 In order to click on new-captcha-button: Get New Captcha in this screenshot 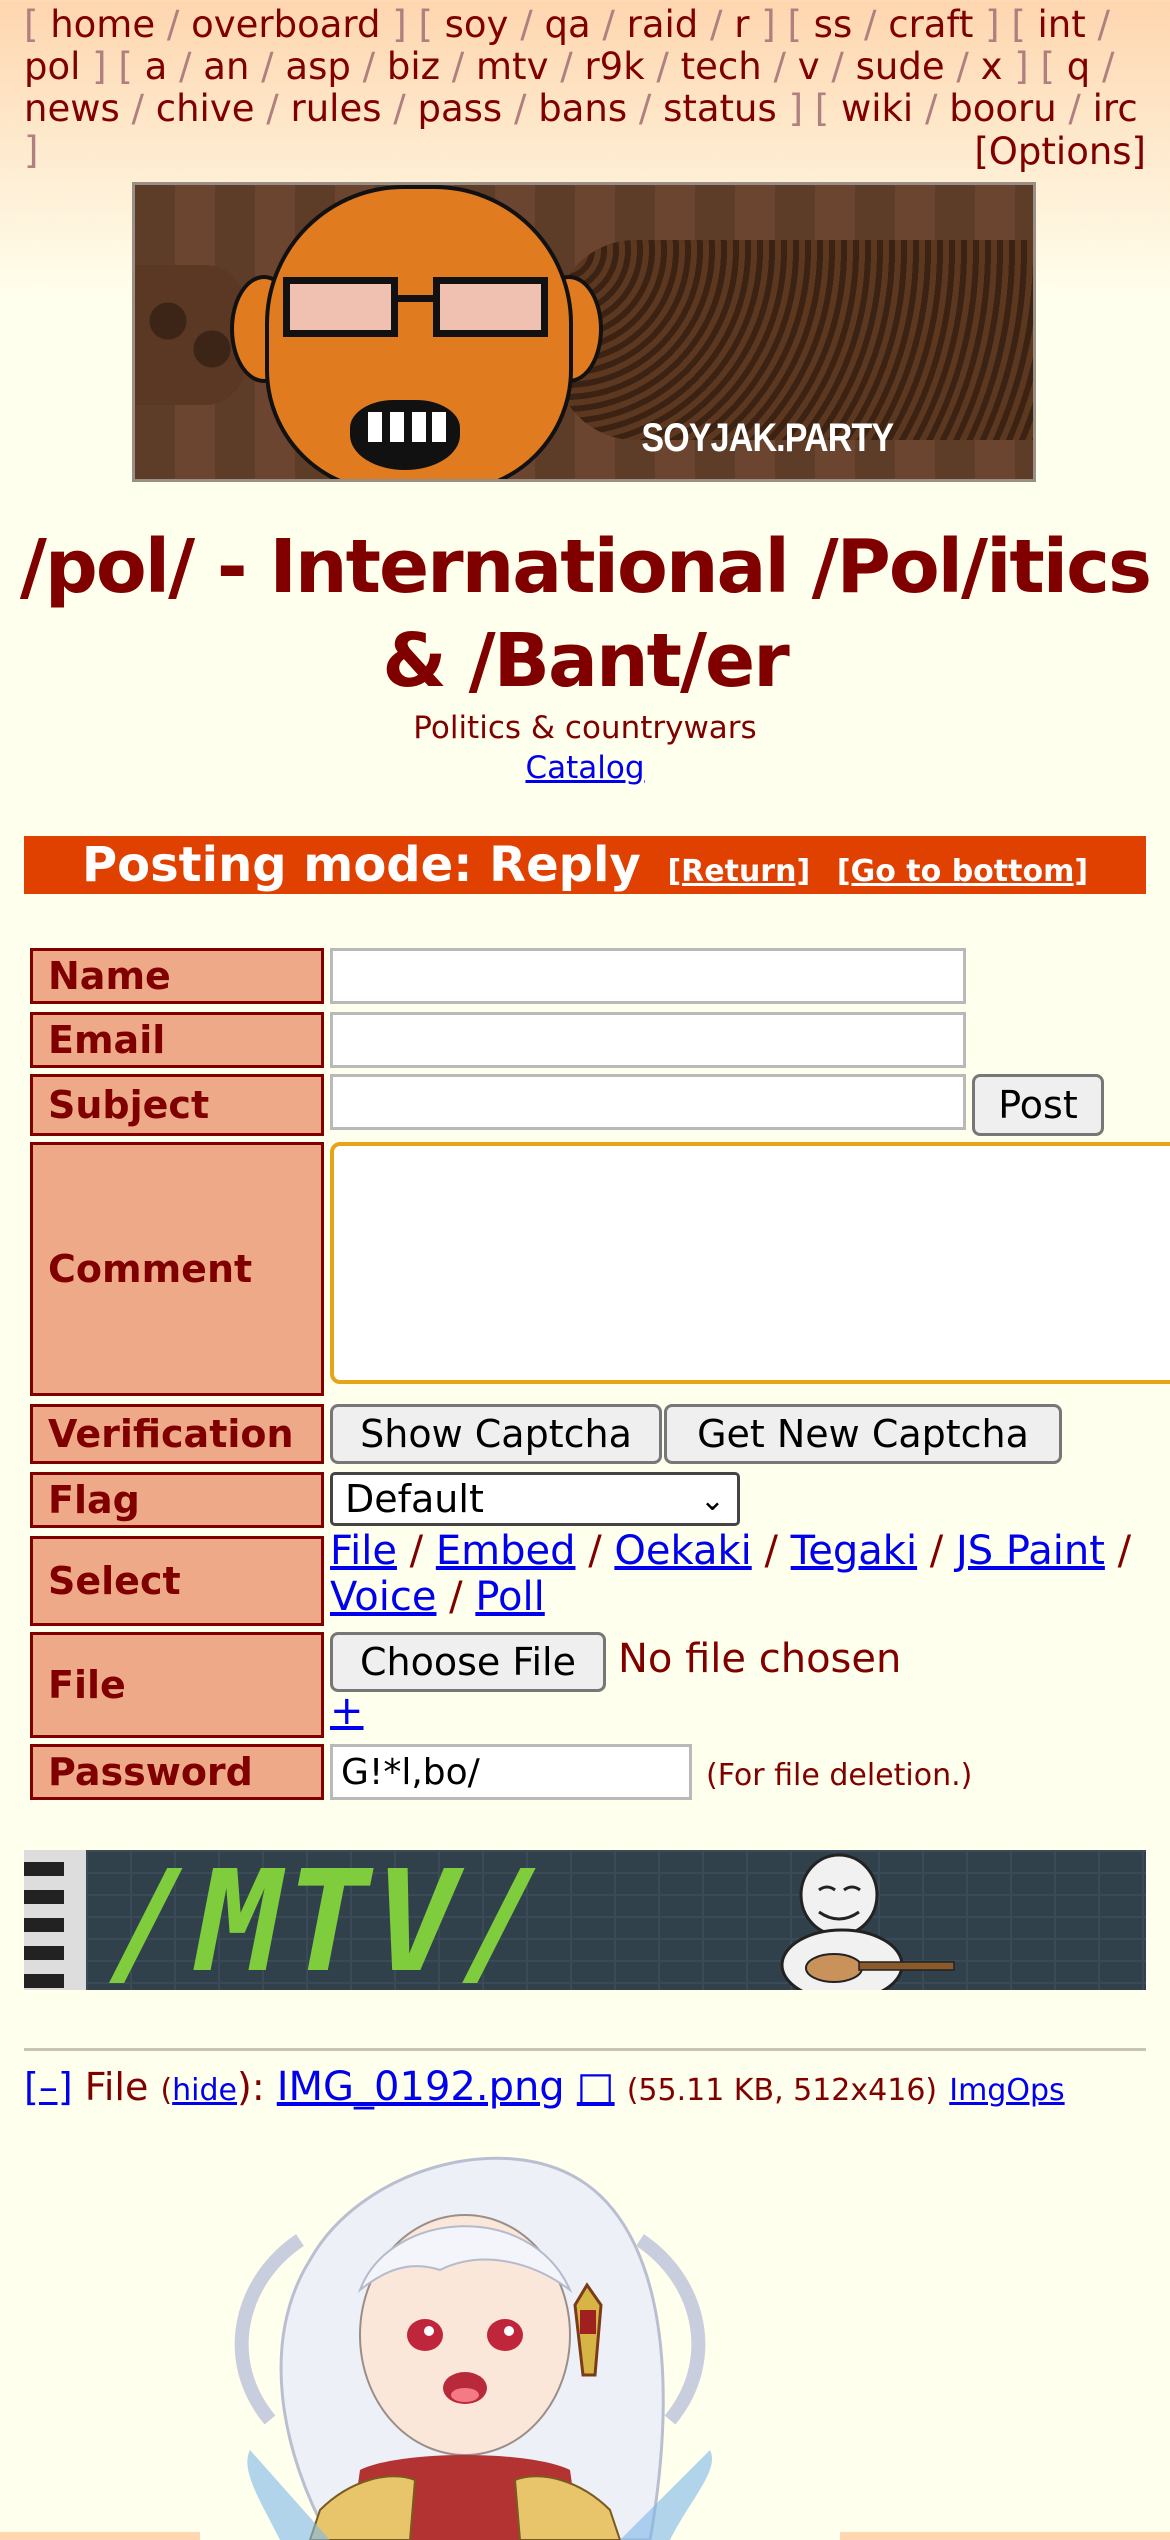, I will do `click(863, 1434)`.